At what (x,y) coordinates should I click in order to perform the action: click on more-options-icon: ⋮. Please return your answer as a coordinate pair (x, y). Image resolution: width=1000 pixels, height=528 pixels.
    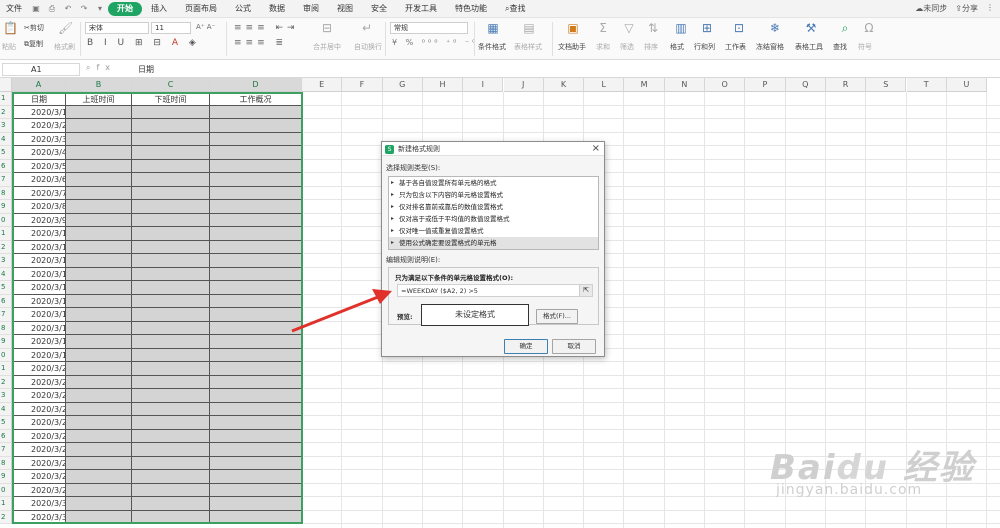
    Looking at the image, I should click on (990, 8).